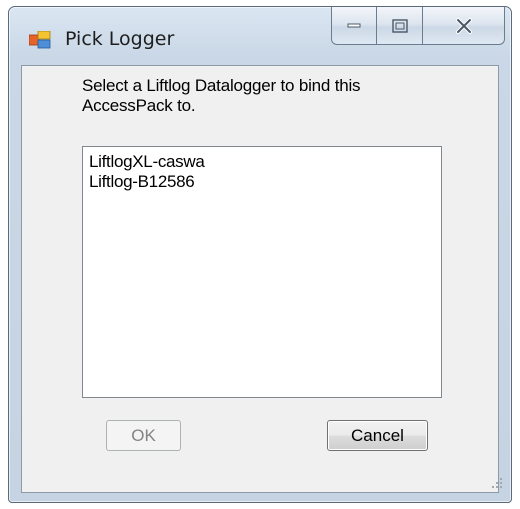 Image resolution: width=520 pixels, height=509 pixels. I want to click on close-button, so click(464, 26).